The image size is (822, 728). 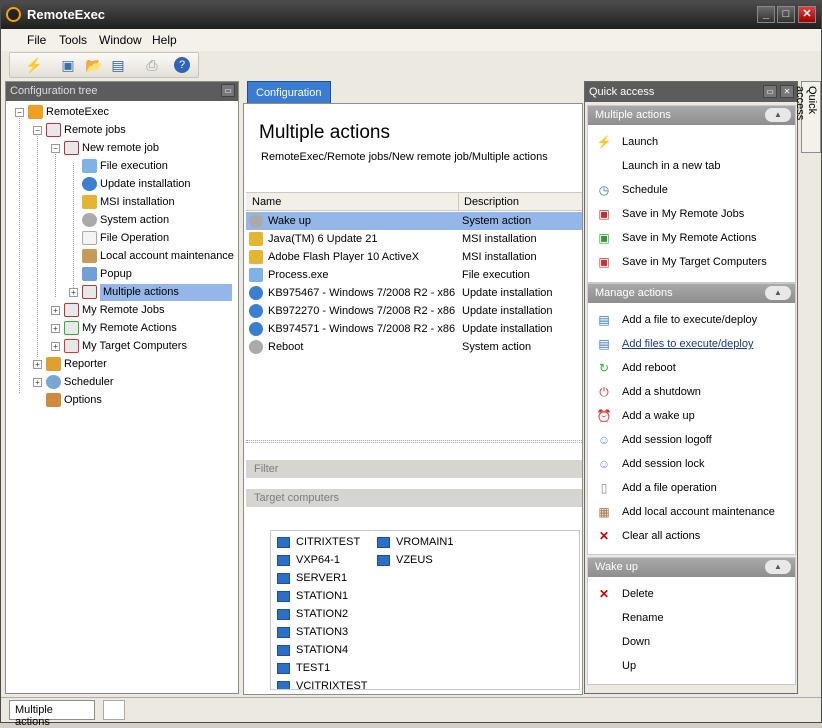 I want to click on filter-bar: Filter, so click(x=414, y=469).